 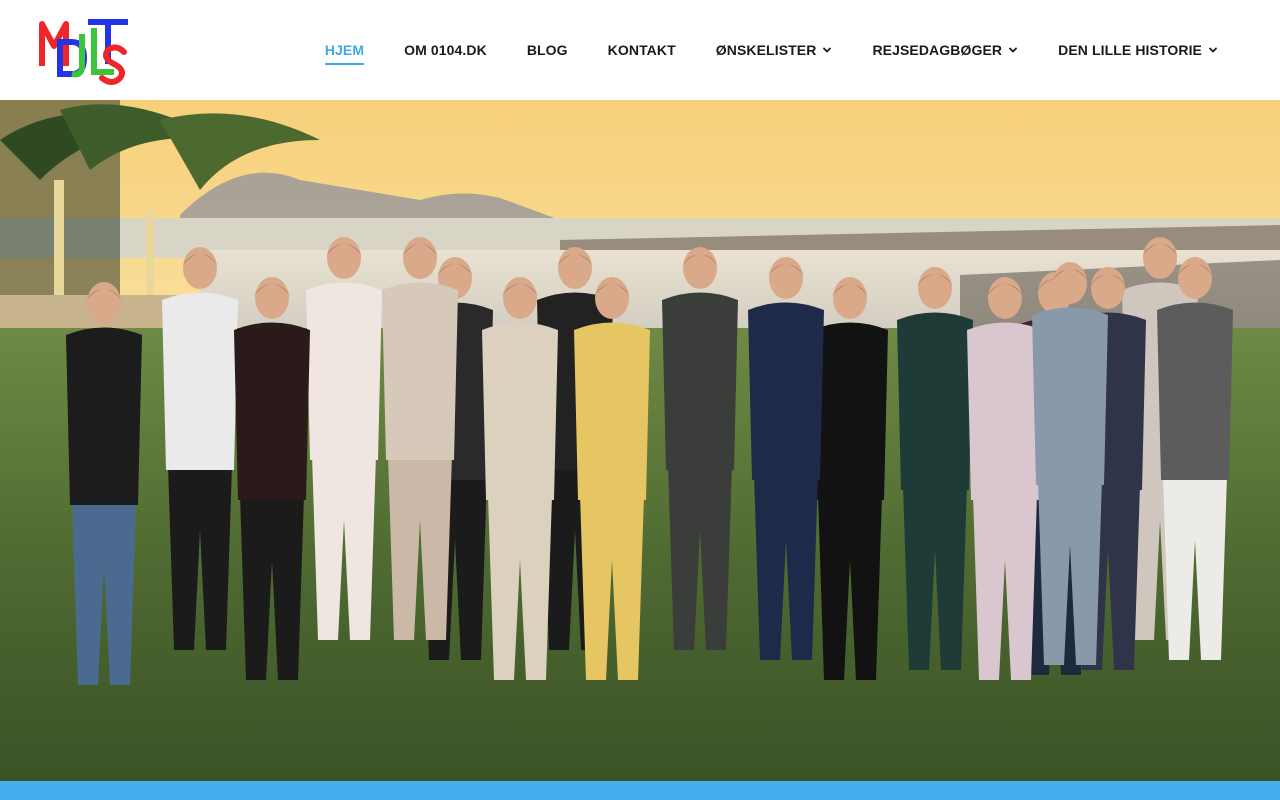 What do you see at coordinates (640, 790) in the screenshot?
I see `bottom-accent-bar` at bounding box center [640, 790].